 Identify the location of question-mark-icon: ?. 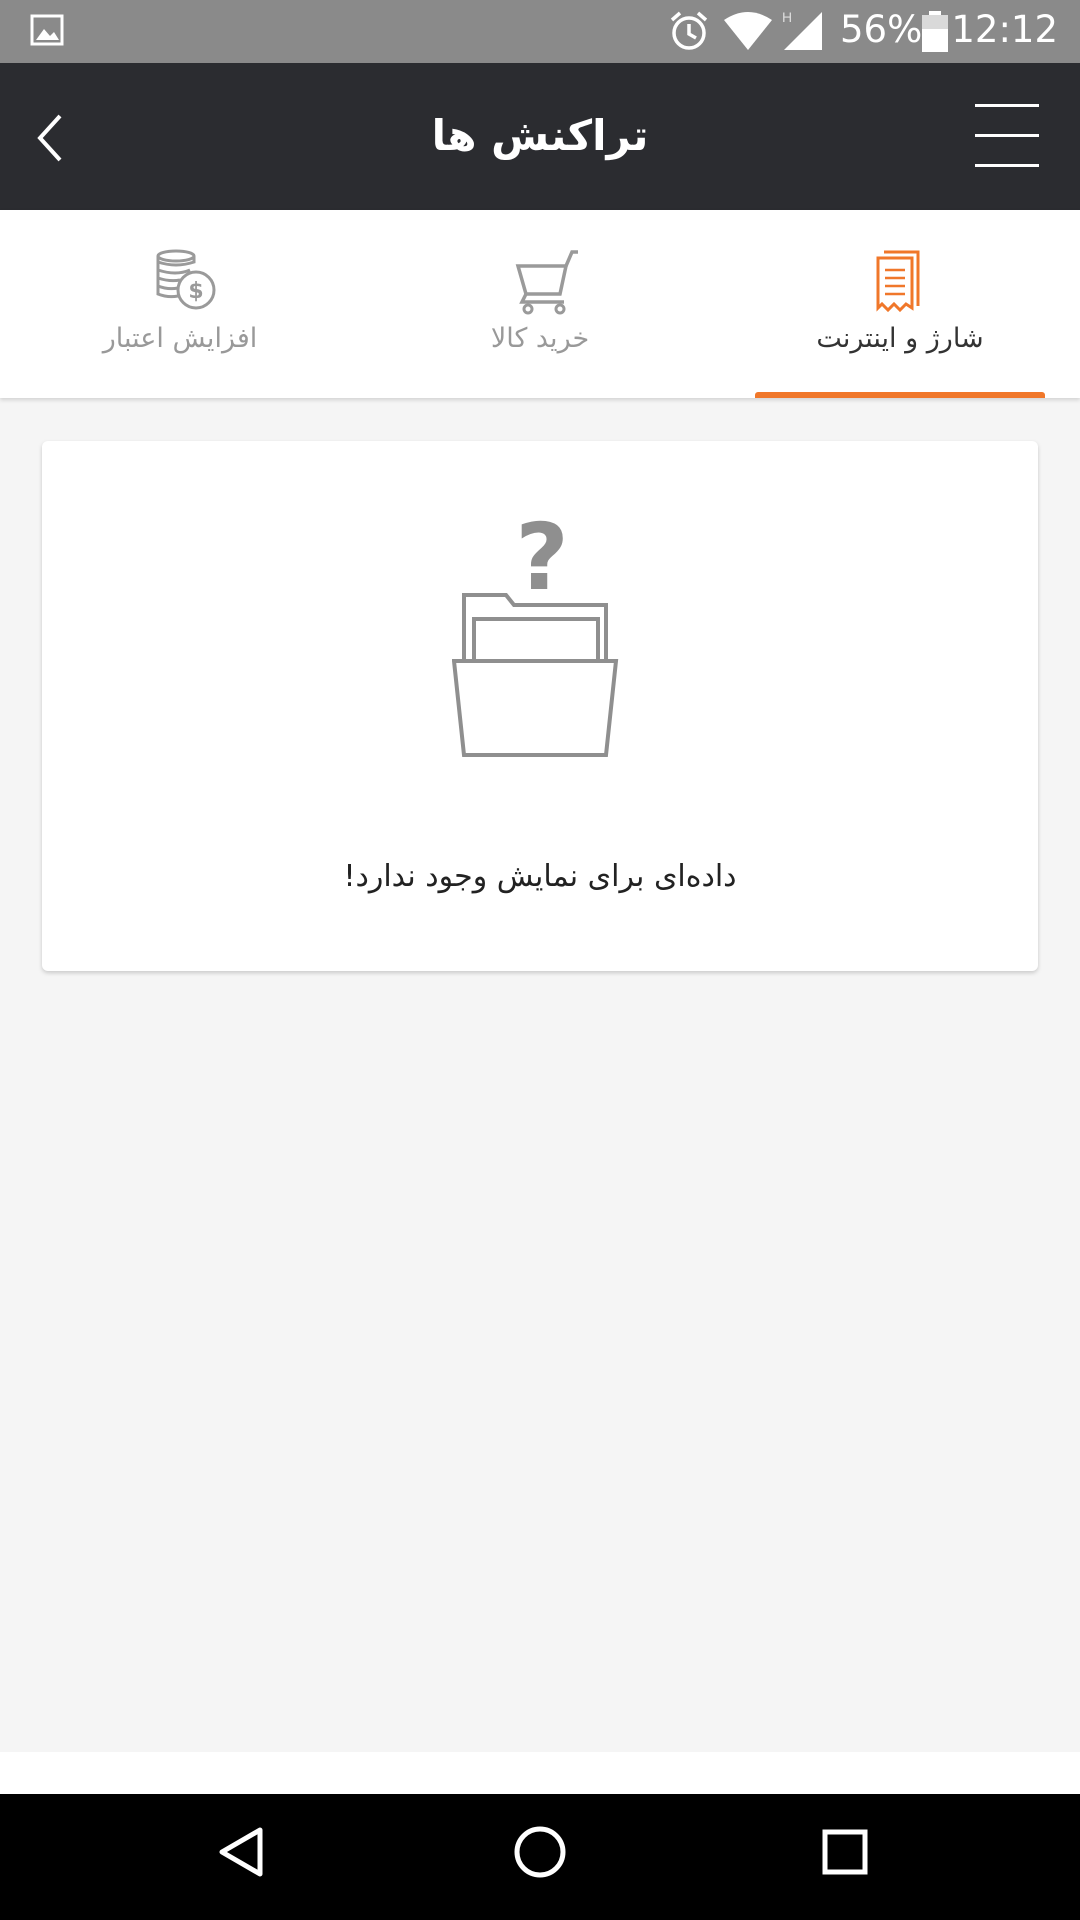
(541, 554).